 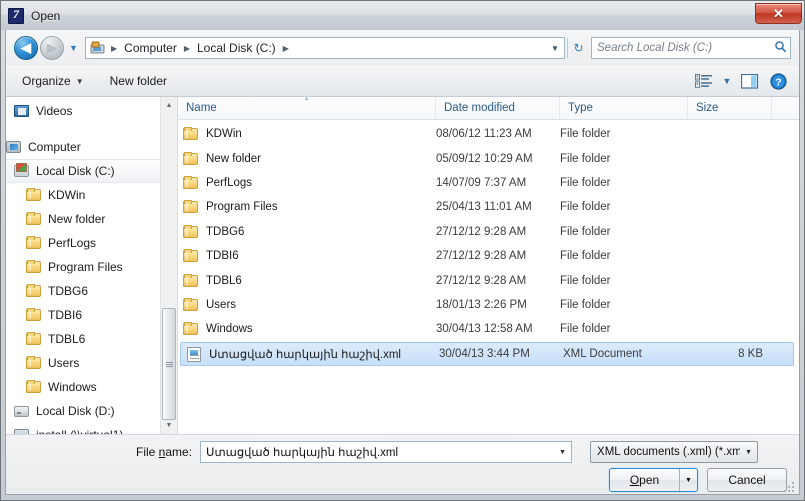 What do you see at coordinates (168, 265) in the screenshot?
I see `sidebar-scrollbar: ▲ ▼` at bounding box center [168, 265].